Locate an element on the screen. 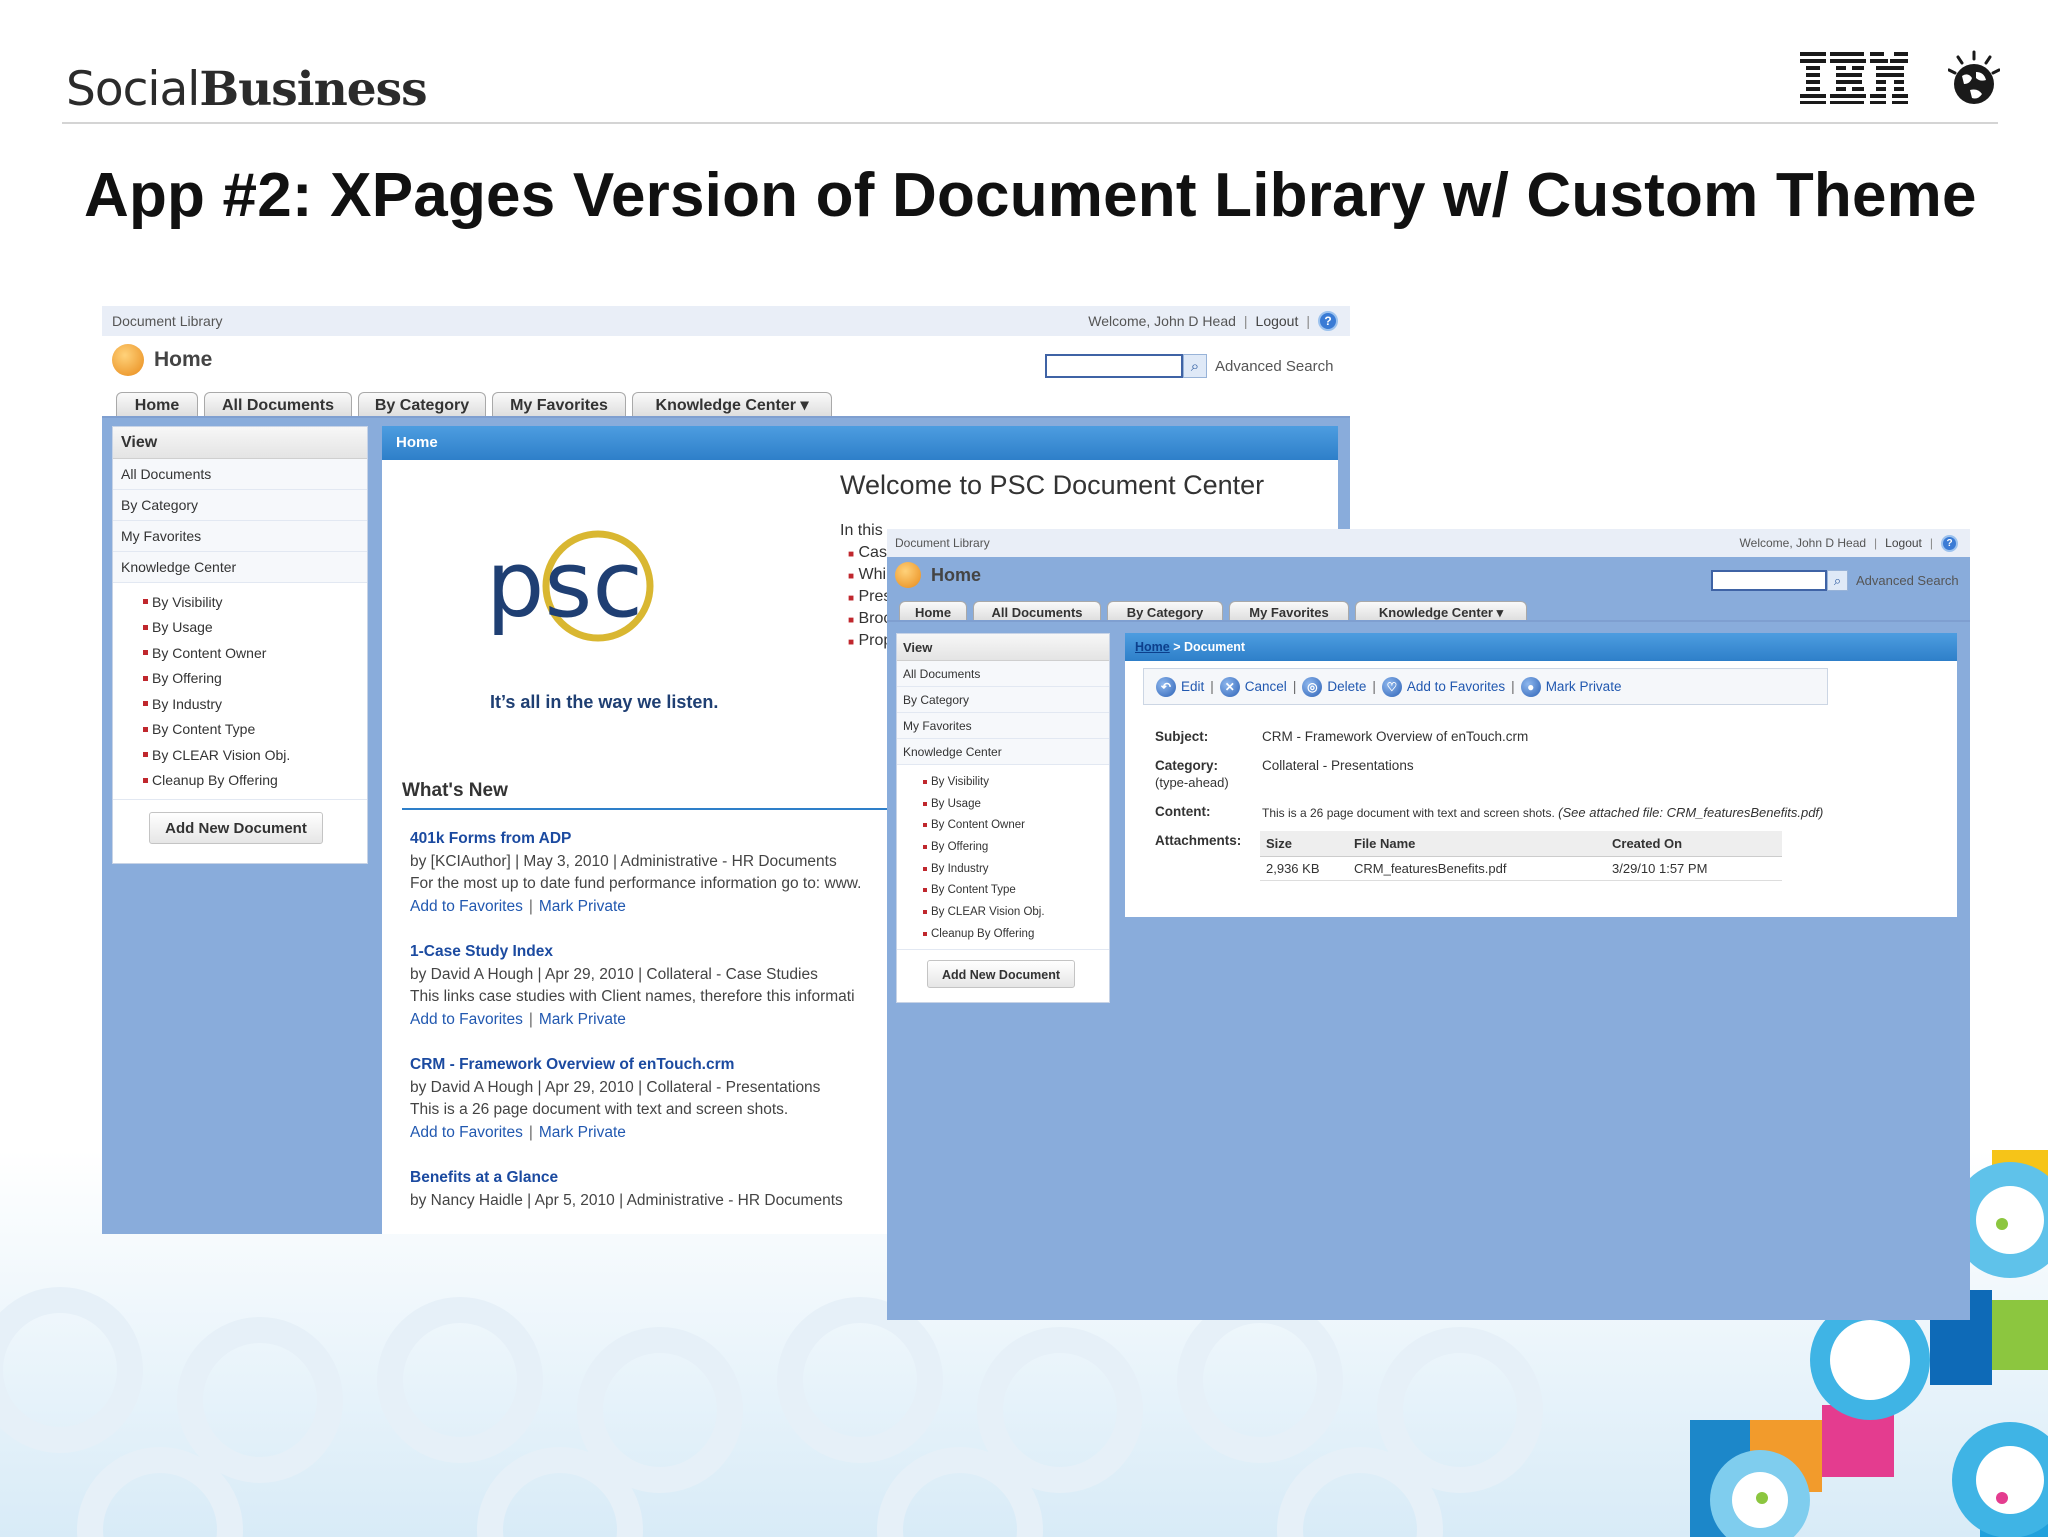 The width and height of the screenshot is (2048, 1537). sidebar-subitem-label: By Content Type is located at coordinates (204, 729).